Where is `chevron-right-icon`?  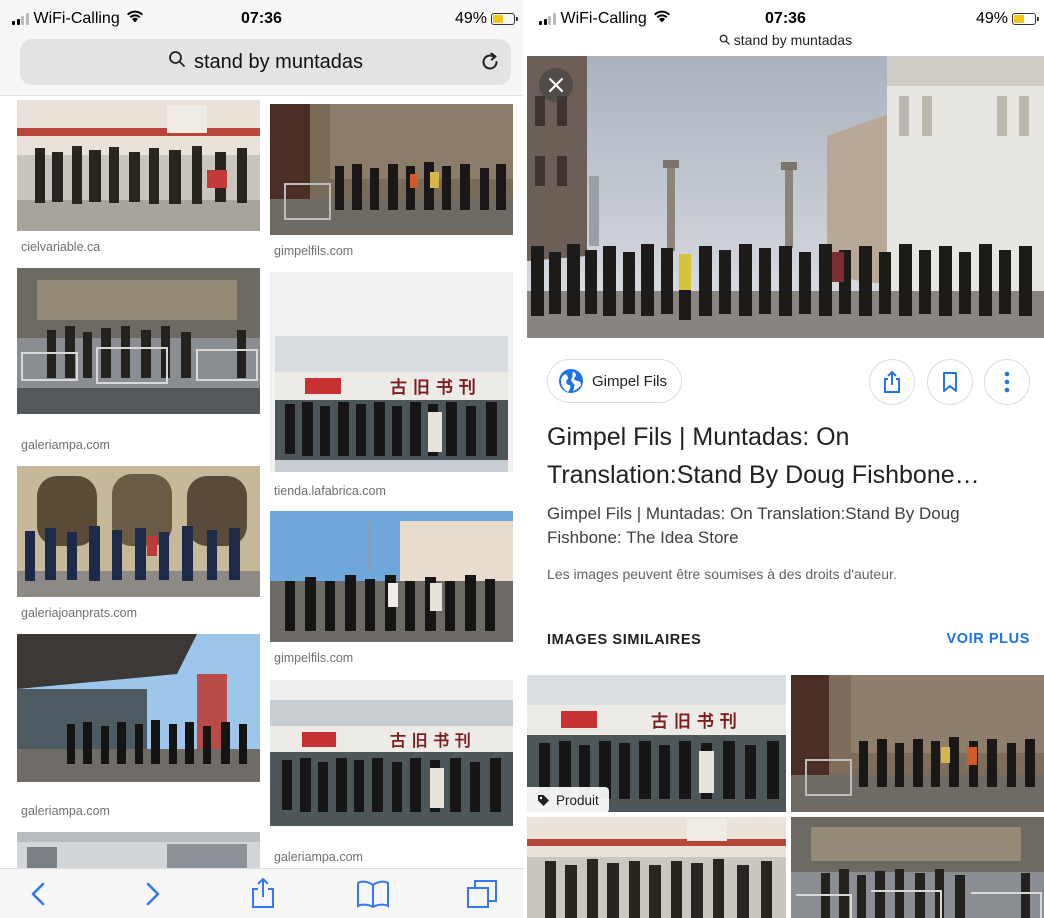 chevron-right-icon is located at coordinates (152, 896).